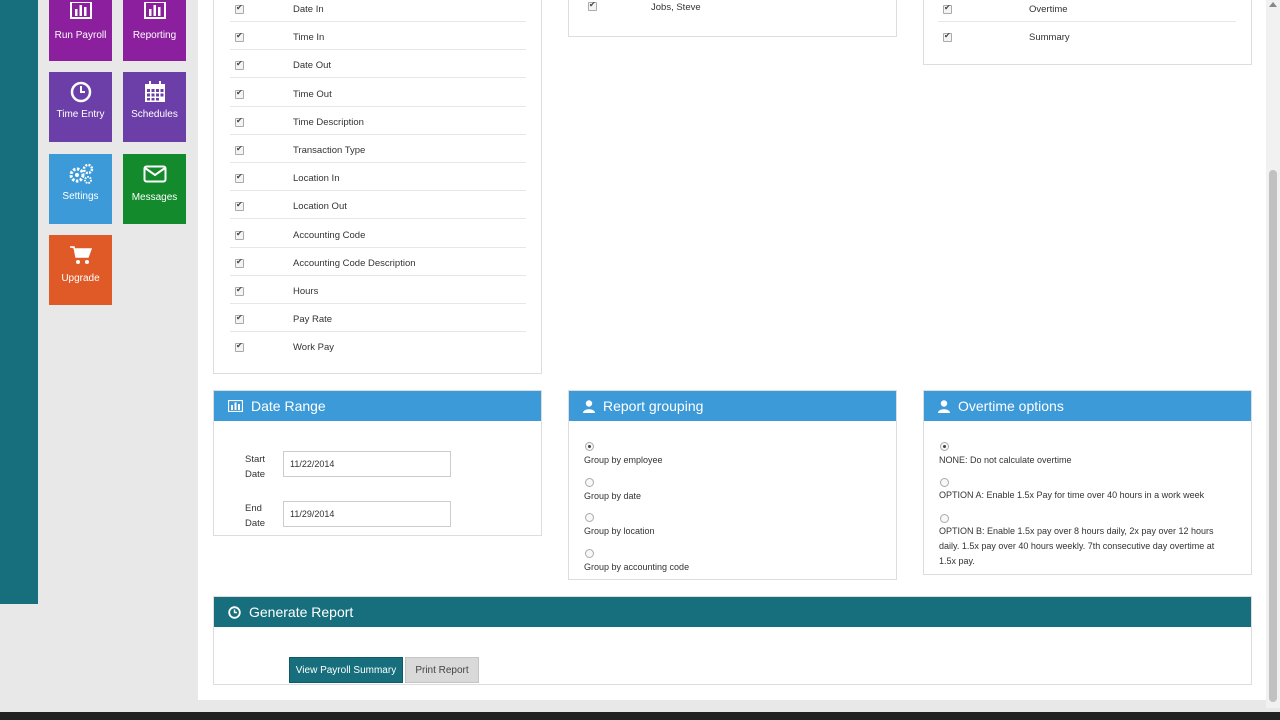 The width and height of the screenshot is (1280, 720). What do you see at coordinates (306, 291) in the screenshot?
I see `column-label: Hours` at bounding box center [306, 291].